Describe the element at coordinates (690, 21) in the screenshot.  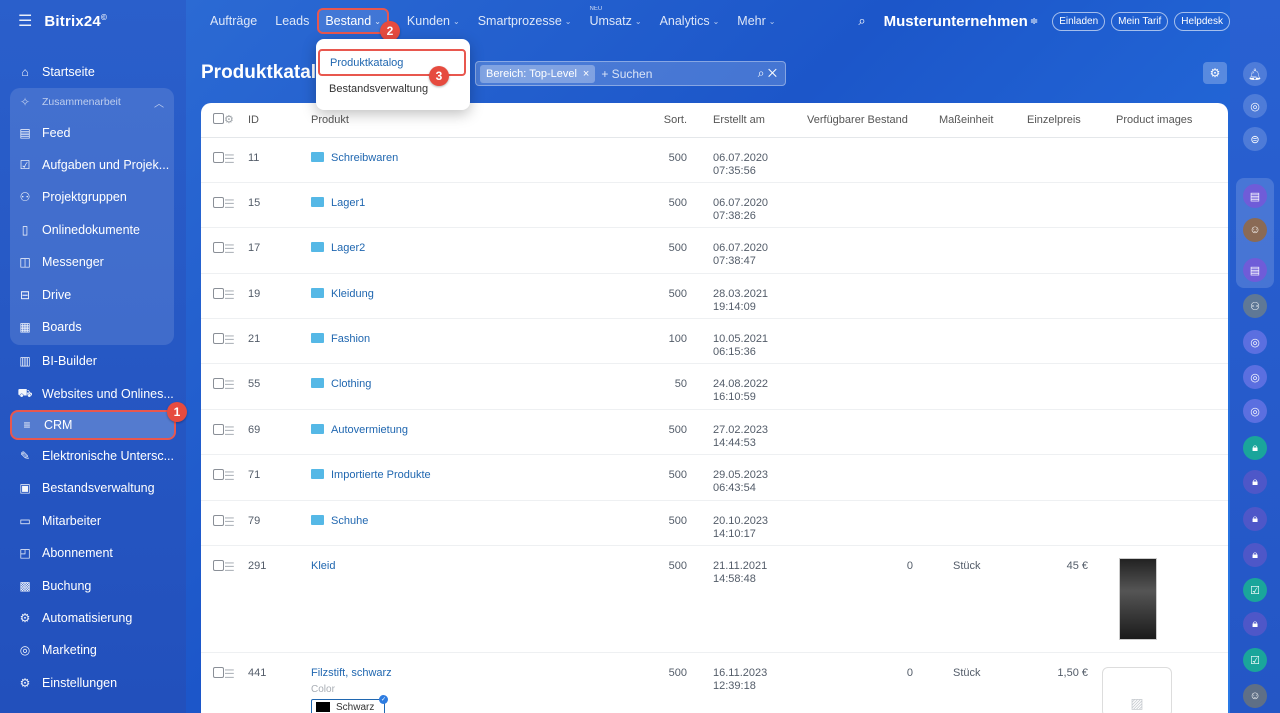
I see `tab-analytics: Analytics ⌄` at that location.